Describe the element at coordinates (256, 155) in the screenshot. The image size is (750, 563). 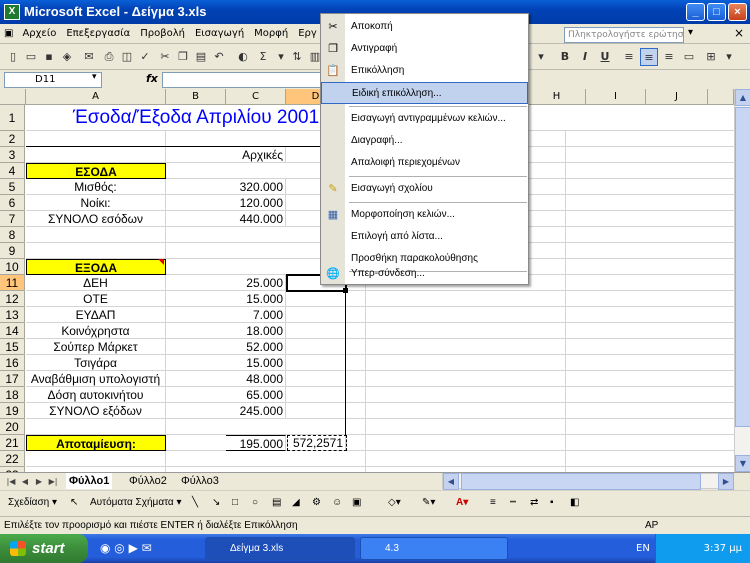
I see `header-initial: Αρχικές` at that location.